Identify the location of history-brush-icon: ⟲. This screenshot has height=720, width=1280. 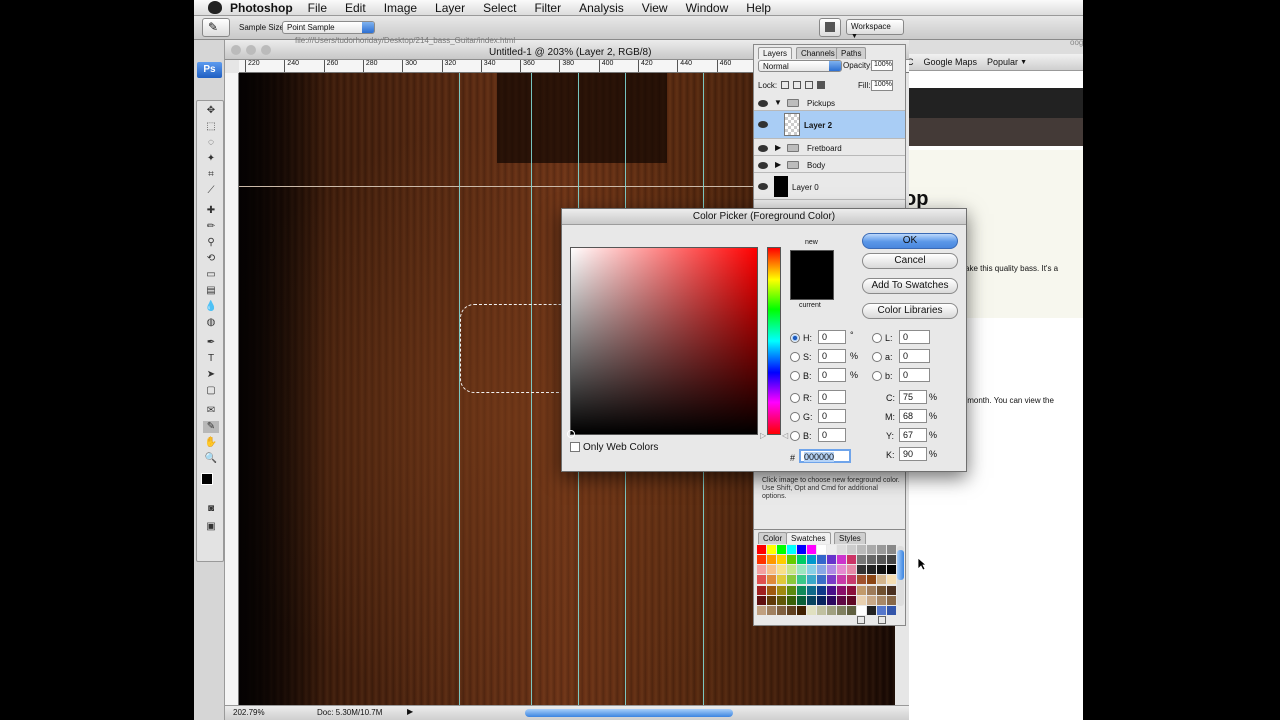
(211, 259).